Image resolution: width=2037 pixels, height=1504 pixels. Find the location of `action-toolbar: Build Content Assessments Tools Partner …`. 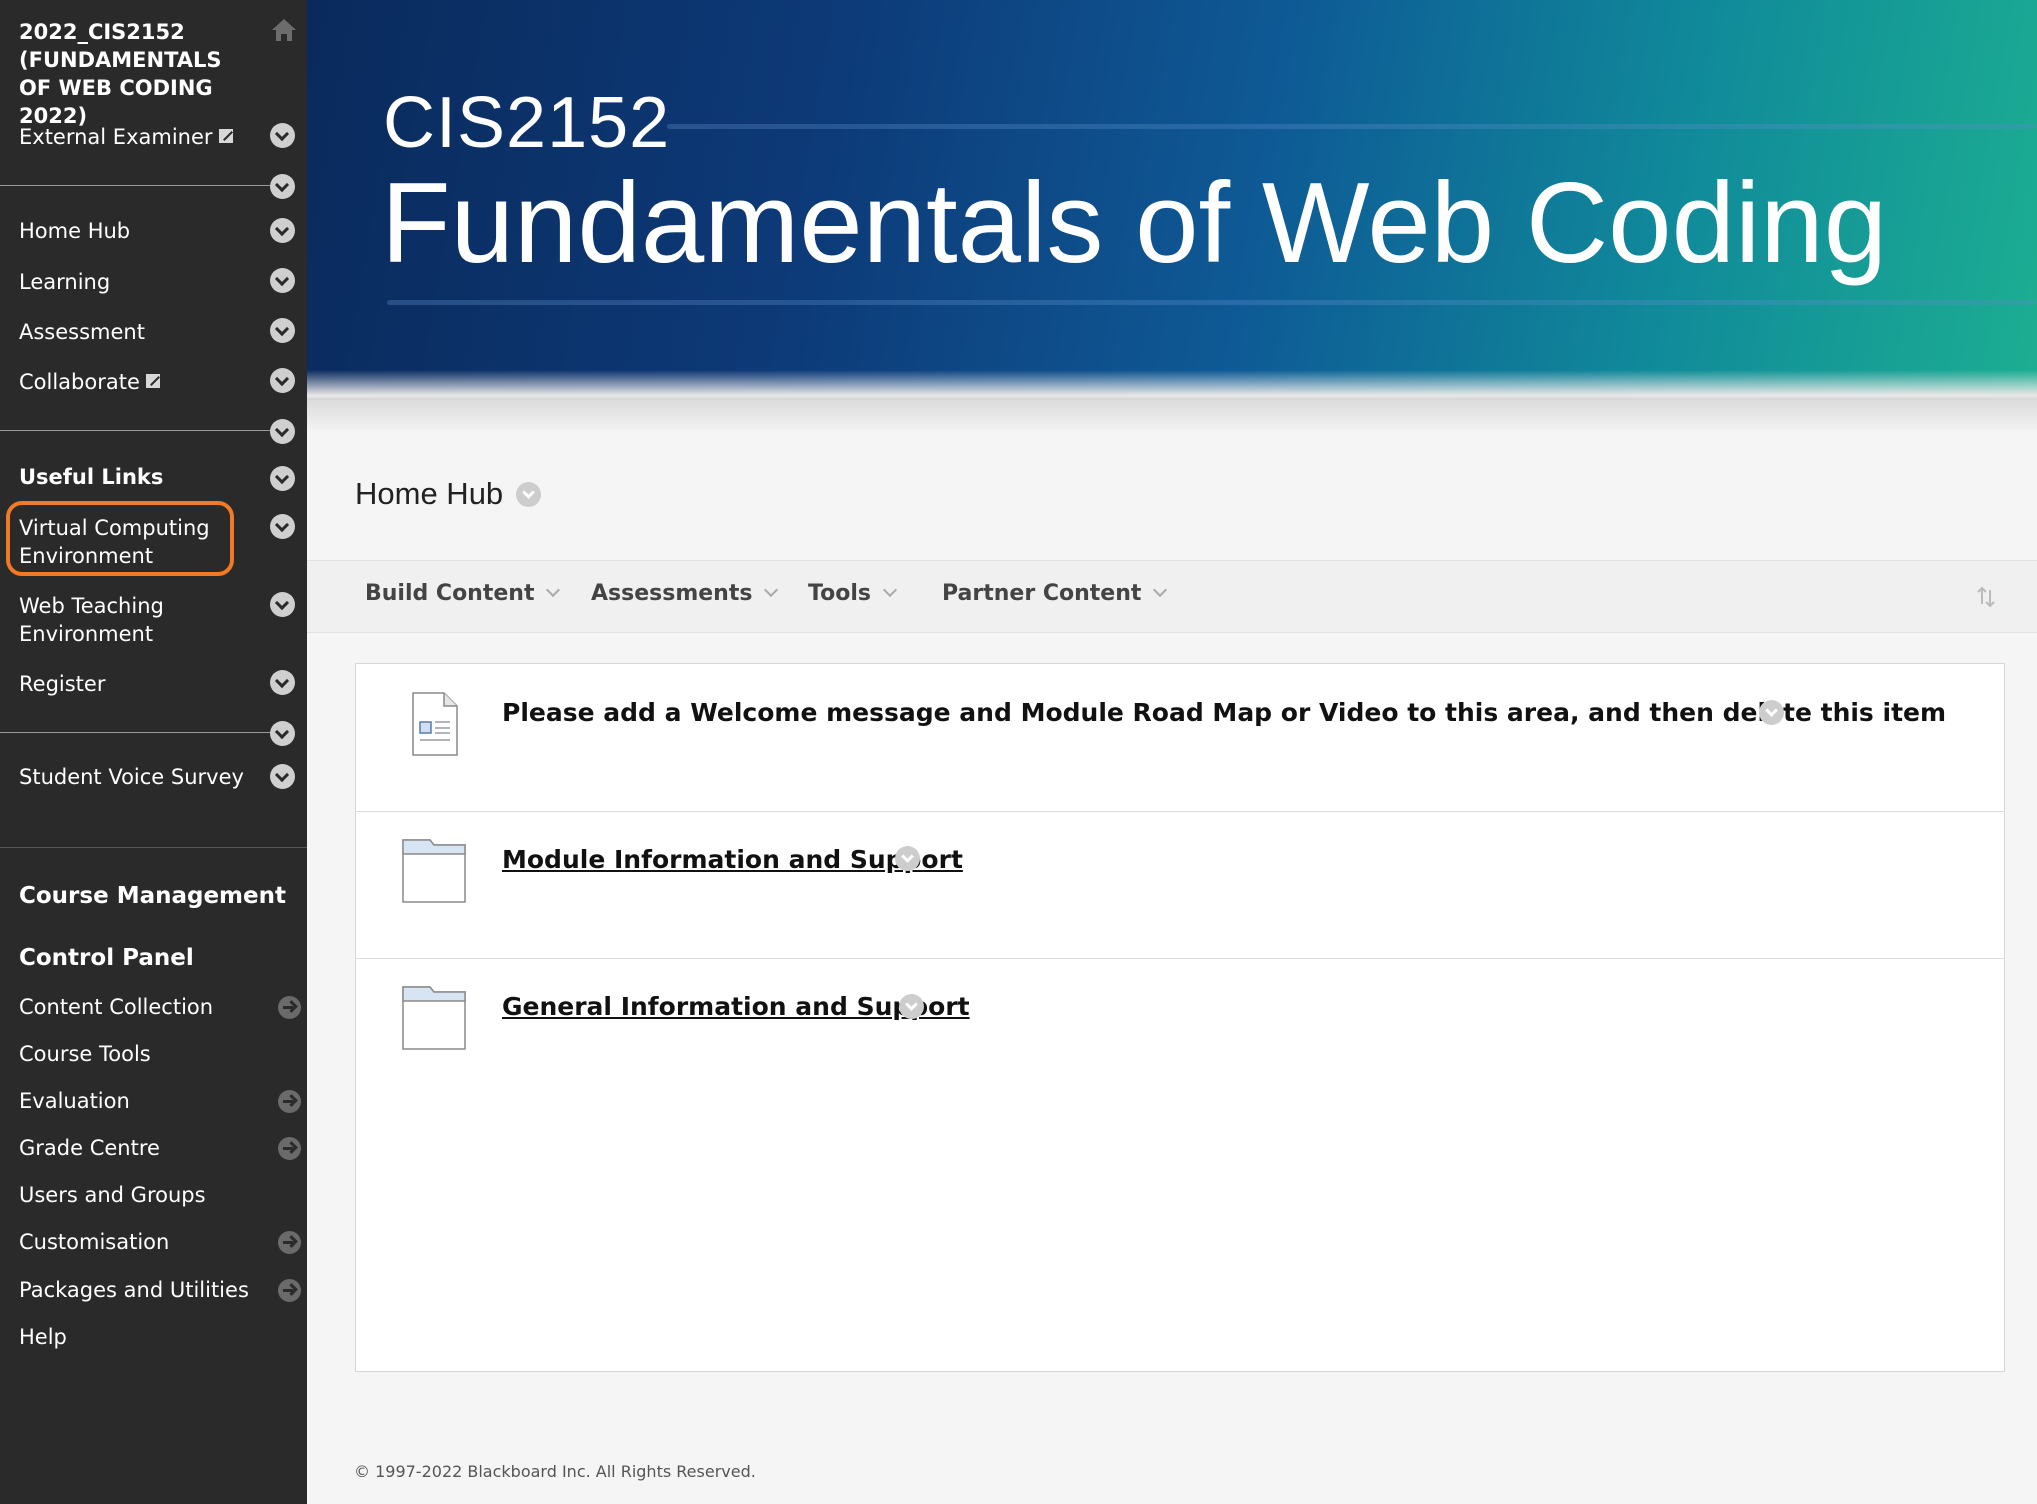

action-toolbar: Build Content Assessments Tools Partner … is located at coordinates (1172, 596).